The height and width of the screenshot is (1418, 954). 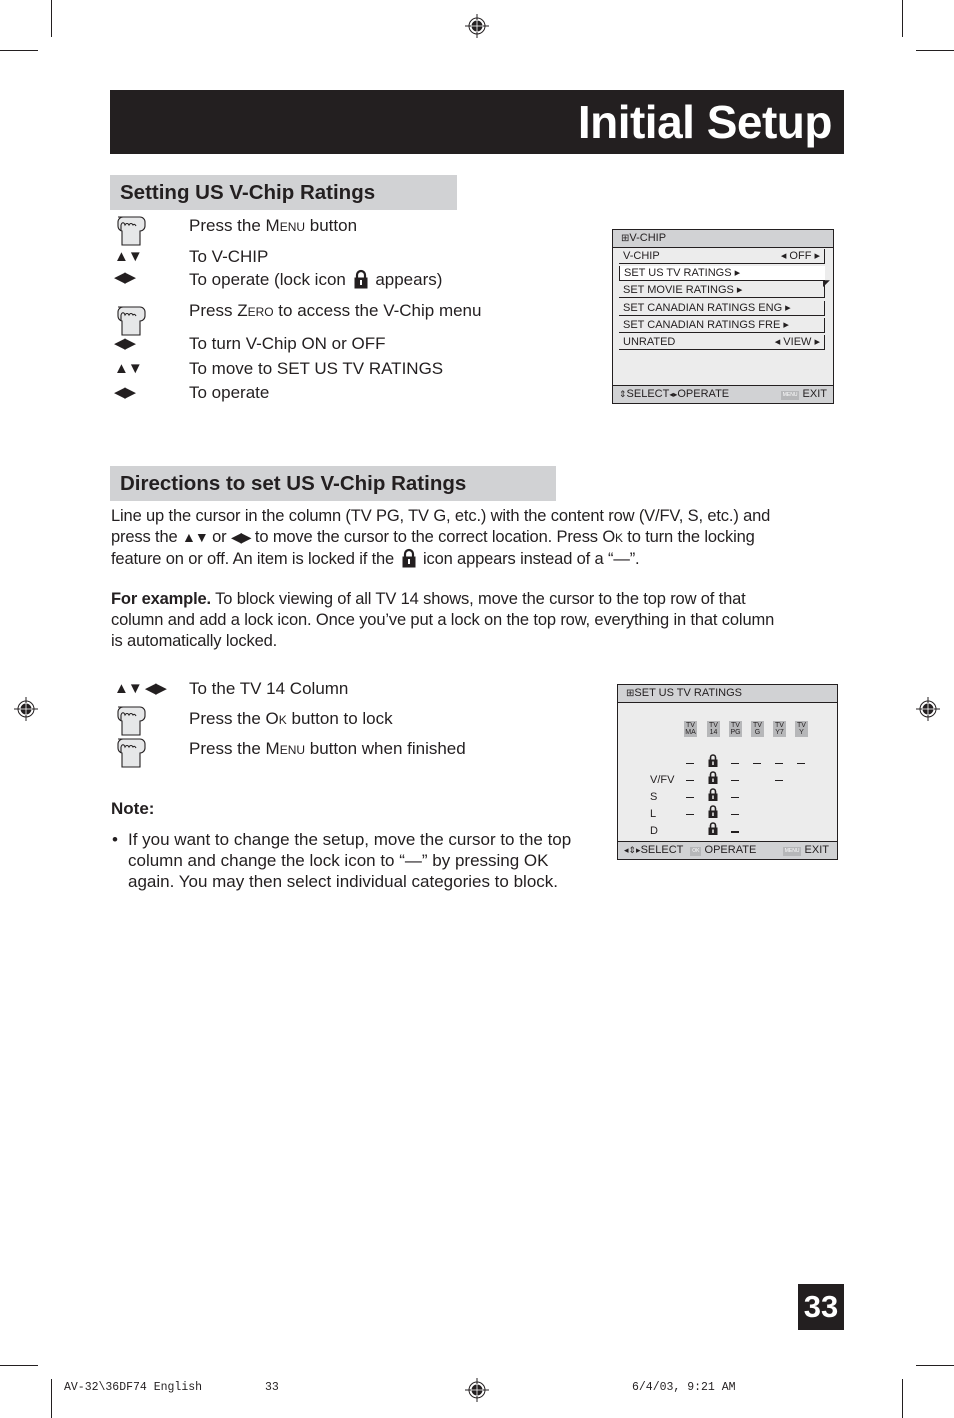 What do you see at coordinates (291, 718) in the screenshot?
I see `step-press-ok: Press the Ok button to lock` at bounding box center [291, 718].